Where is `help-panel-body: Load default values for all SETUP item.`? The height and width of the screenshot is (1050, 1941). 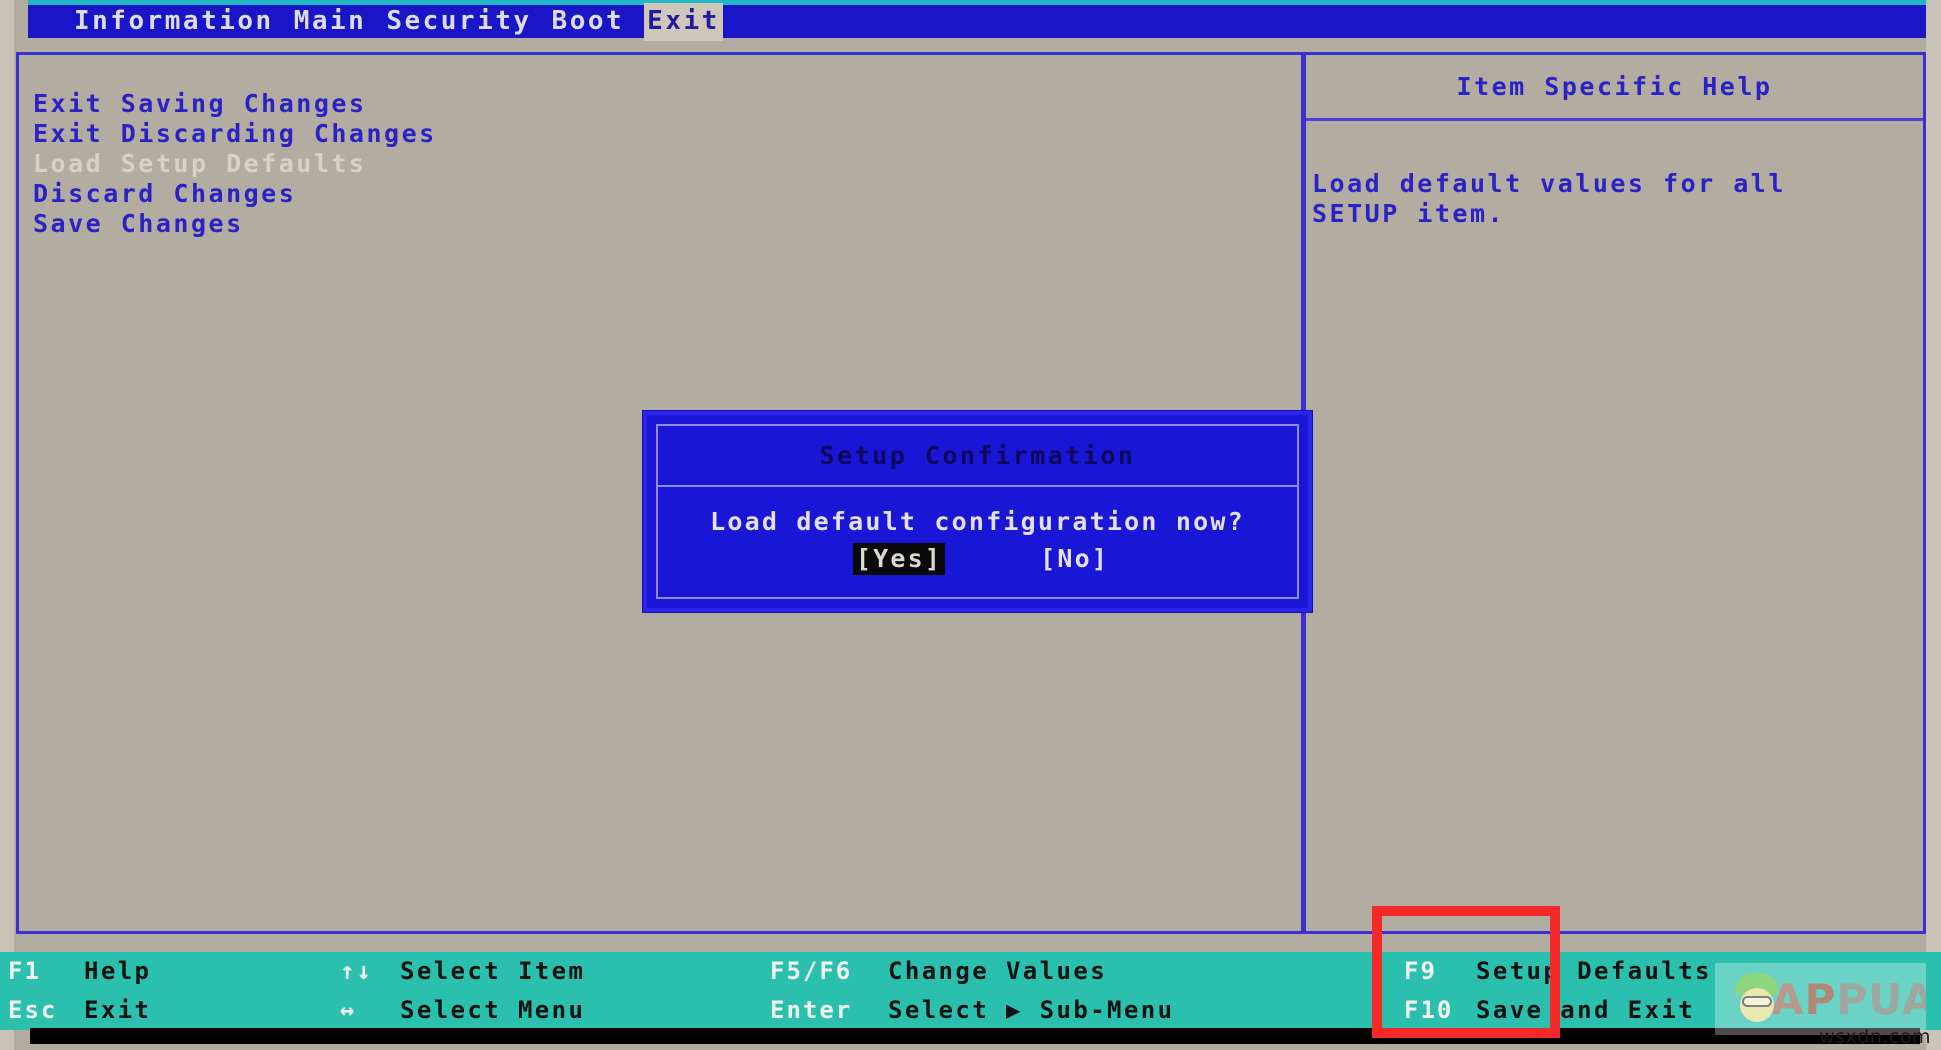
help-panel-body: Load default values for all SETUP item. is located at coordinates (1614, 175).